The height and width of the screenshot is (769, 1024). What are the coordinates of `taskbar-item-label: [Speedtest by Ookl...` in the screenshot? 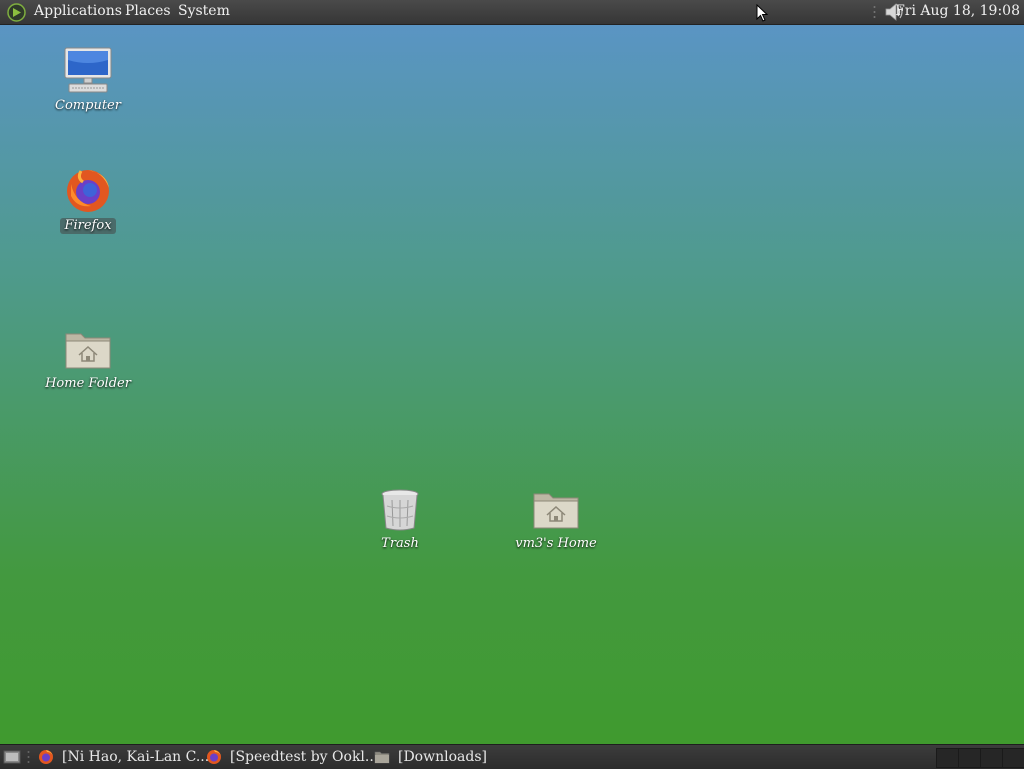 It's located at (304, 757).